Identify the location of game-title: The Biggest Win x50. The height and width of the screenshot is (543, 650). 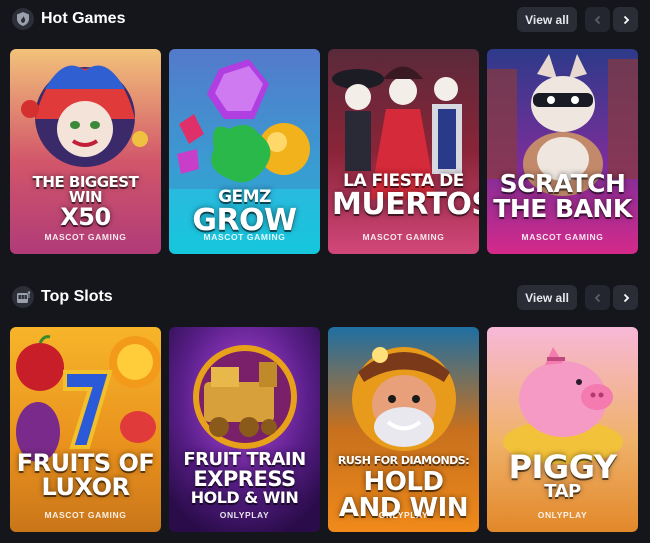
(85, 203).